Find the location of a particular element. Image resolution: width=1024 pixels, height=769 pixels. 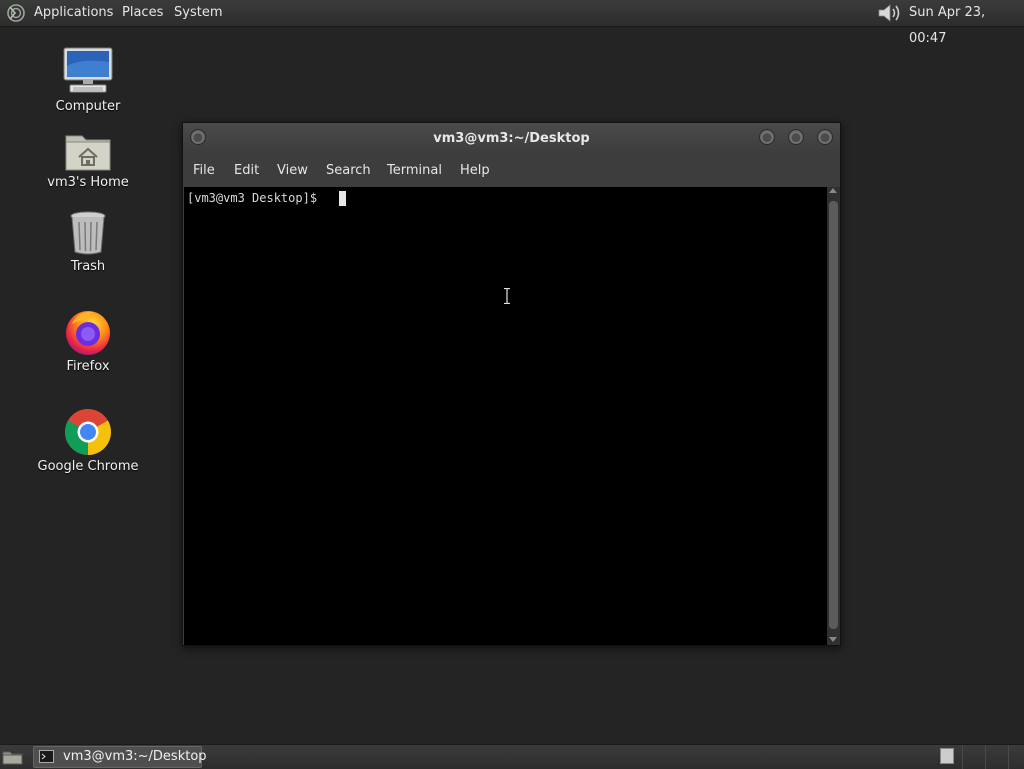

home-folder-icon is located at coordinates (88, 153).